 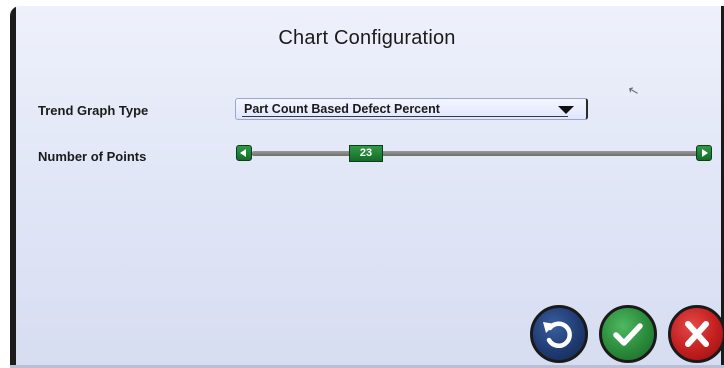 I want to click on cancel-button, so click(x=696, y=334).